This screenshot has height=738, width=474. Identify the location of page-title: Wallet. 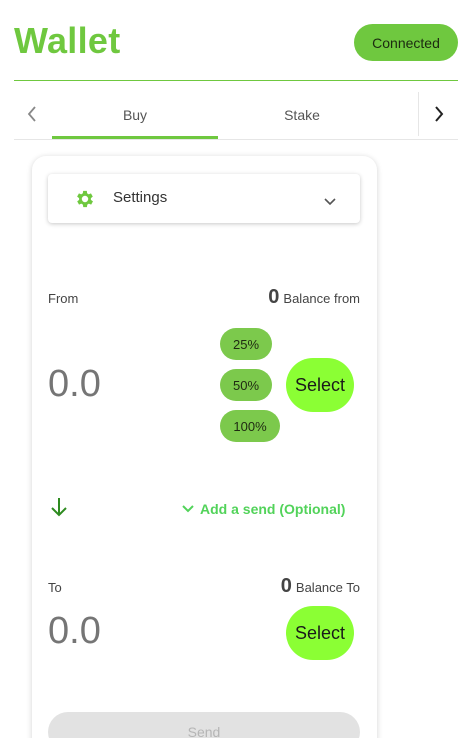
(67, 40).